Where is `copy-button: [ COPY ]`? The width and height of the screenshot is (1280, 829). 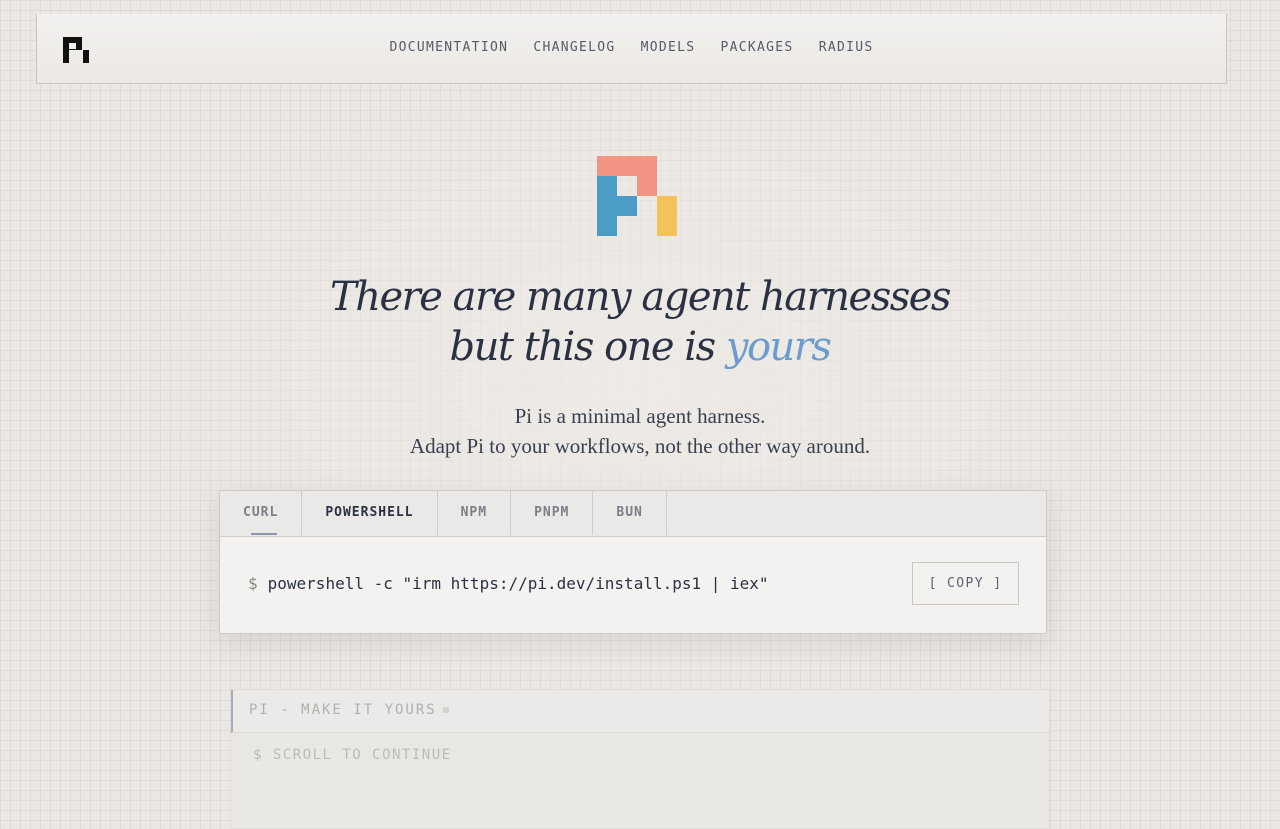
copy-button: [ COPY ] is located at coordinates (965, 583).